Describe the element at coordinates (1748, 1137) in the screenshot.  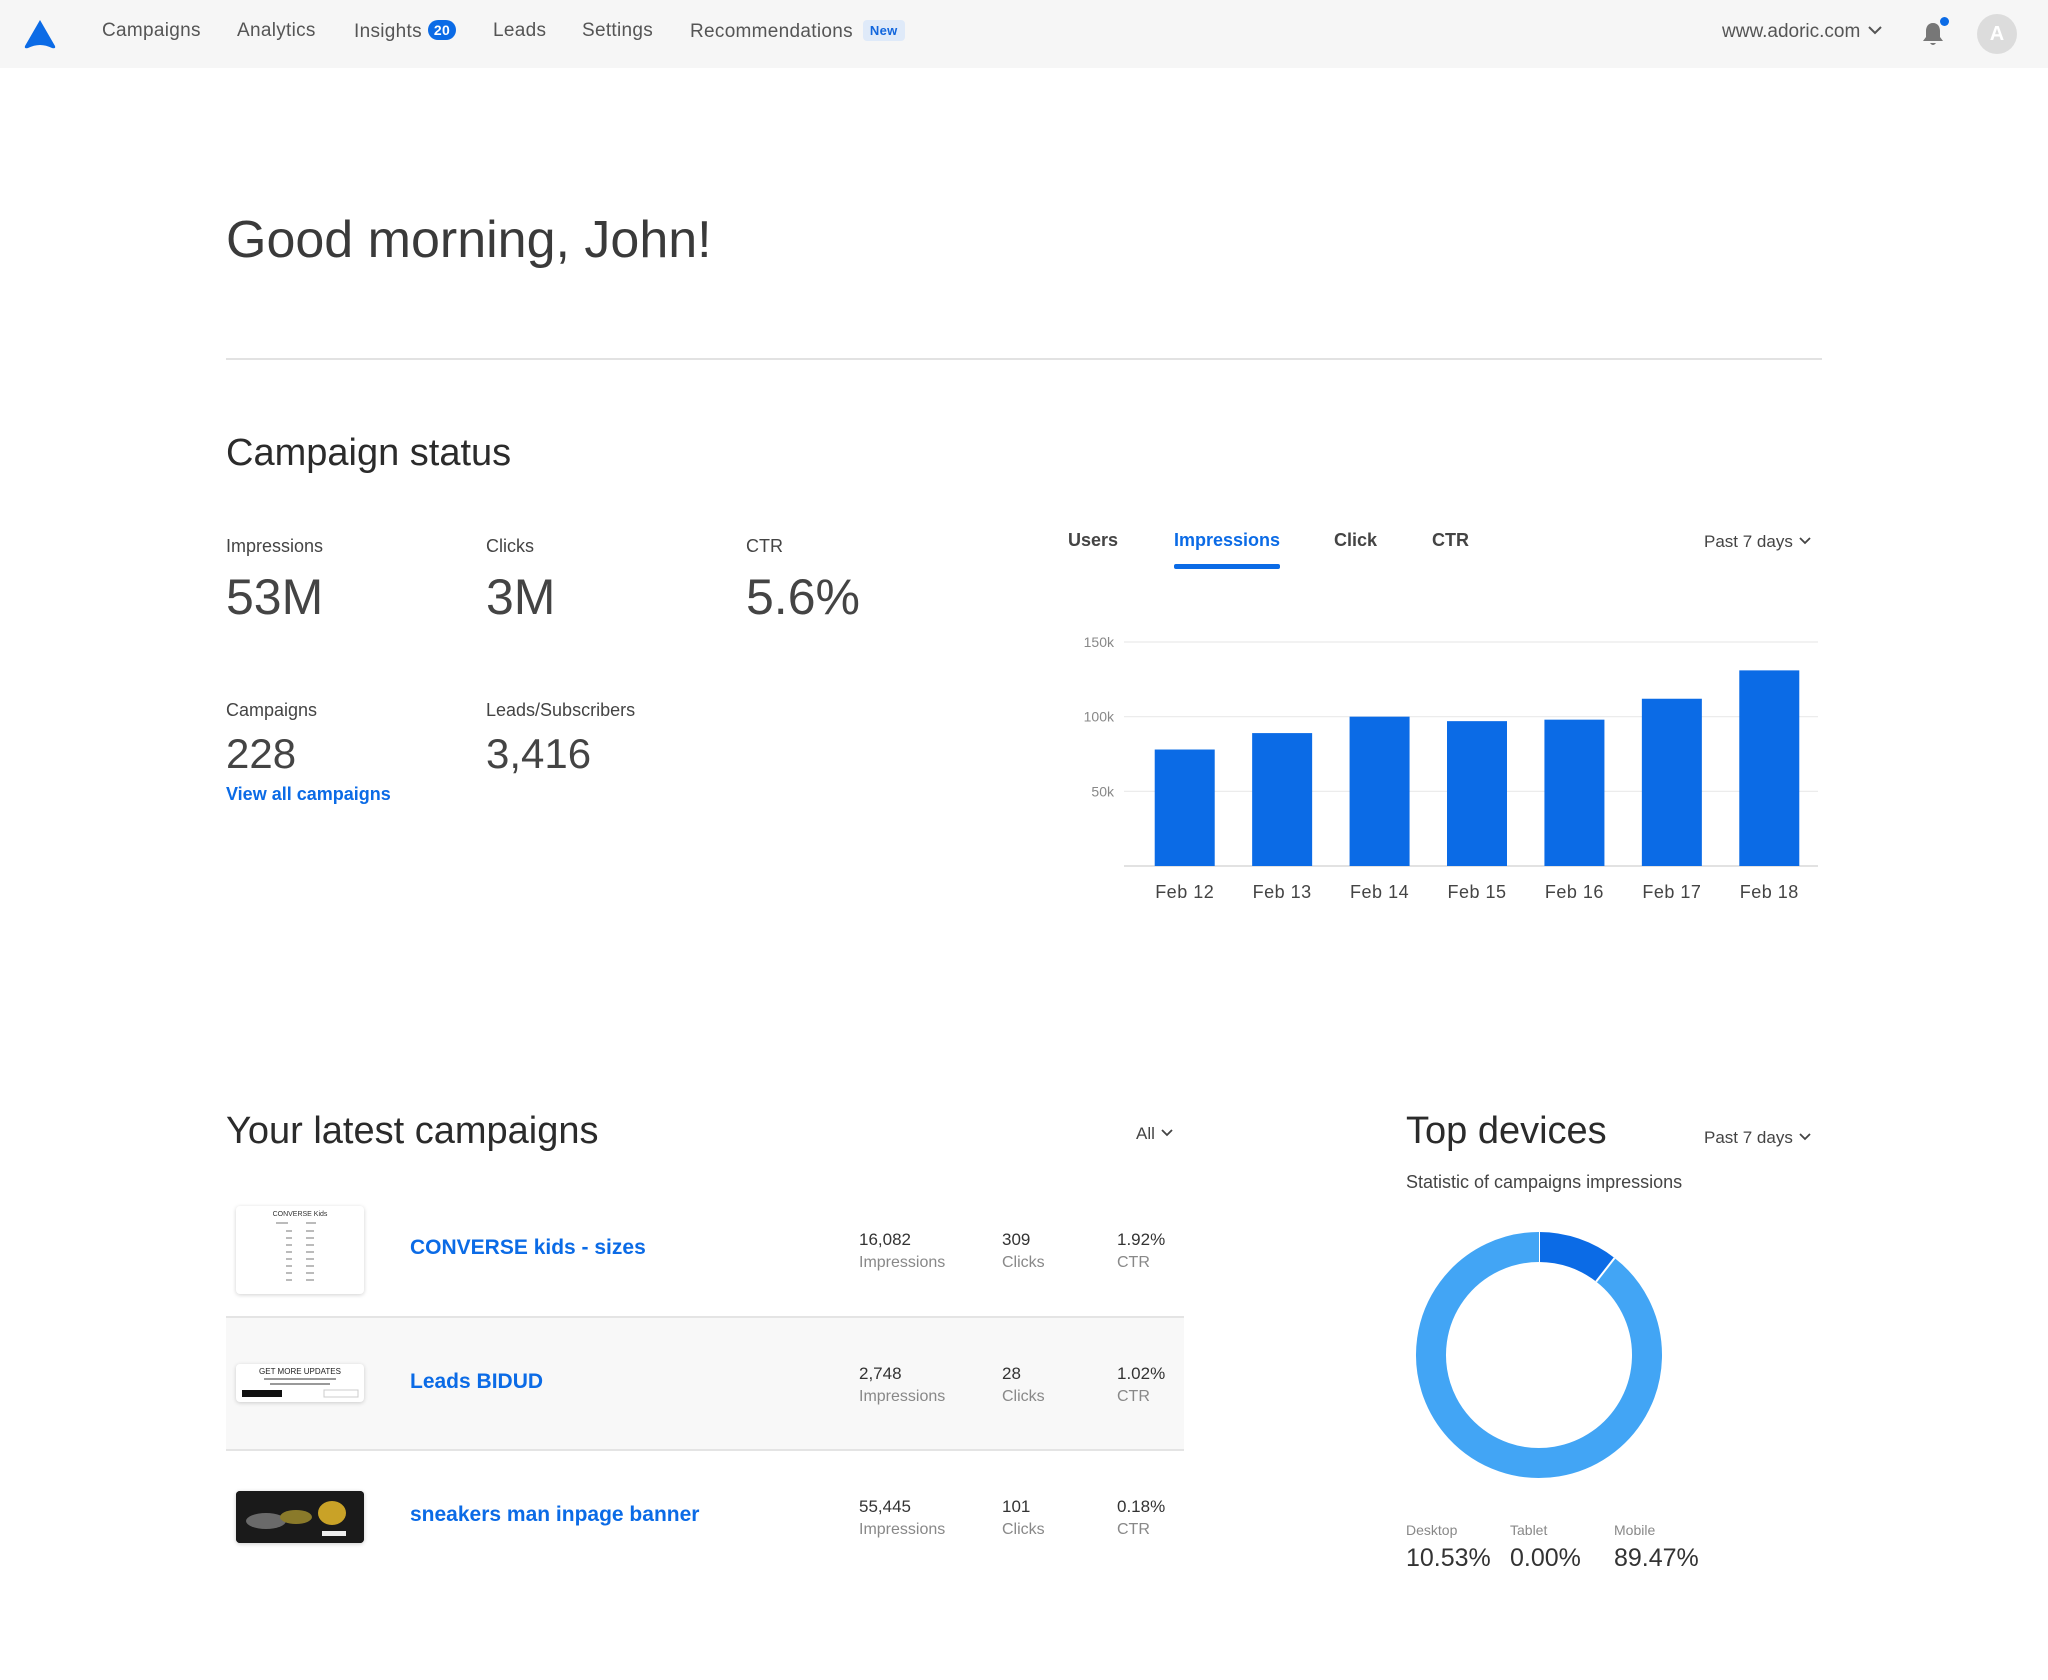
I see `devices-range-label: Past 7 days` at that location.